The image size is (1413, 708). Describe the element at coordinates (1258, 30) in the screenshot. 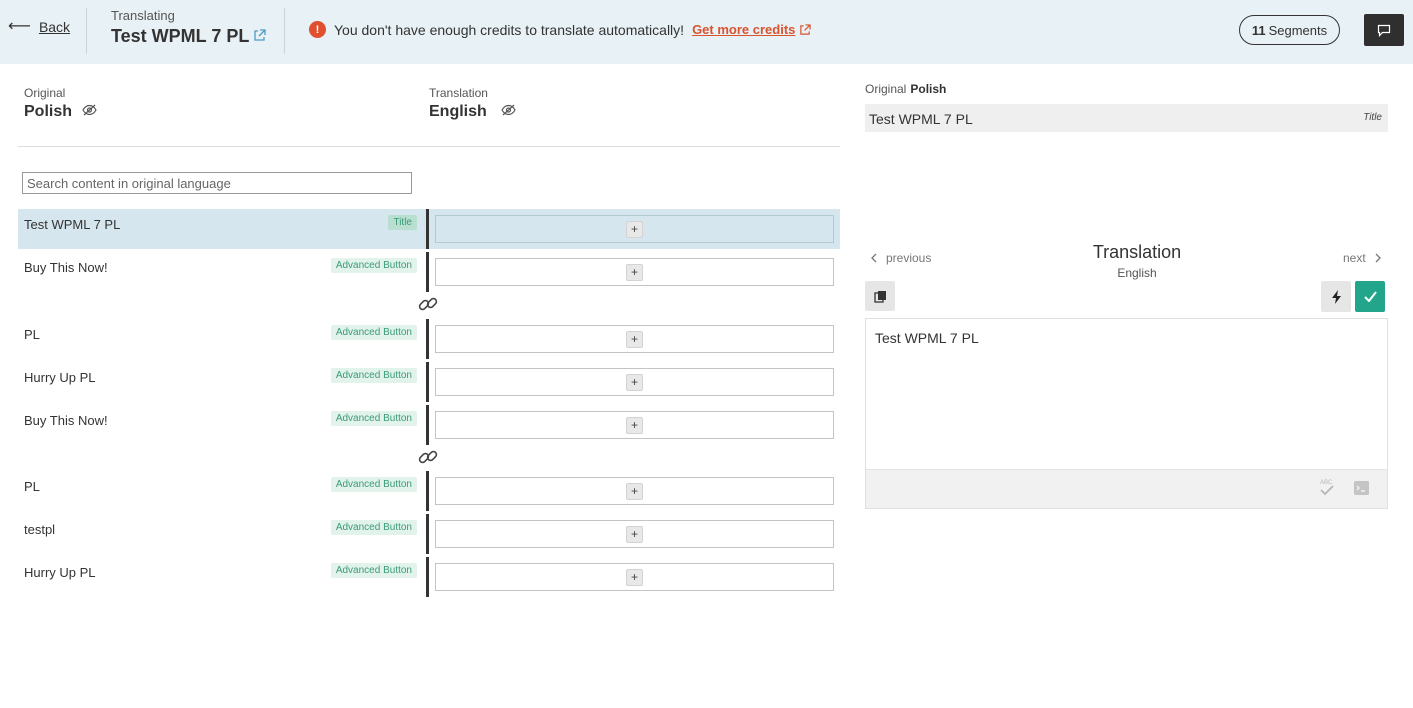

I see `segments-count: 11` at that location.